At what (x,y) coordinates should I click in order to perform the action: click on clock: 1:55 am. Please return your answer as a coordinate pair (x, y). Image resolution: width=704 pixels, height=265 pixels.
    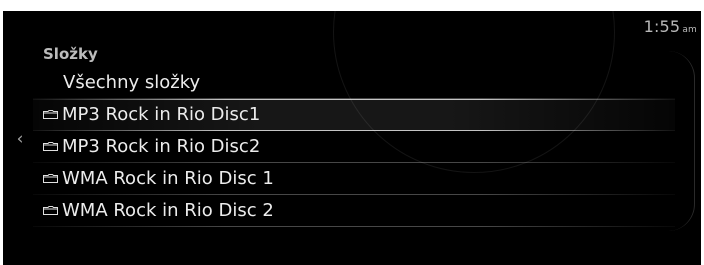
    Looking at the image, I should click on (670, 26).